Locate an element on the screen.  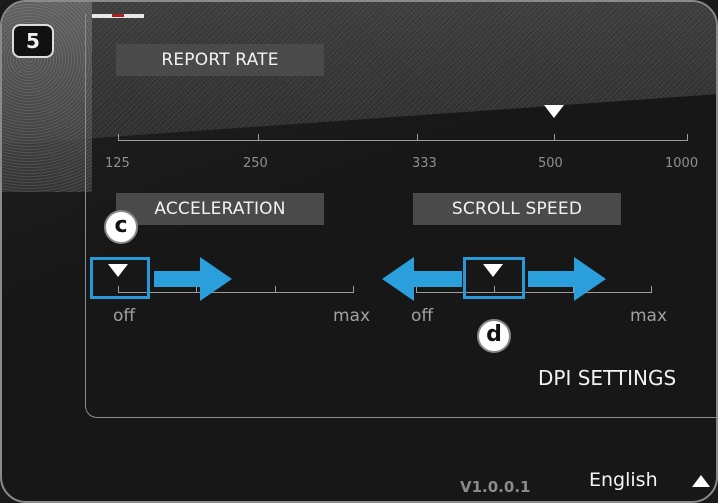
top-tab-marker is located at coordinates (118, 16).